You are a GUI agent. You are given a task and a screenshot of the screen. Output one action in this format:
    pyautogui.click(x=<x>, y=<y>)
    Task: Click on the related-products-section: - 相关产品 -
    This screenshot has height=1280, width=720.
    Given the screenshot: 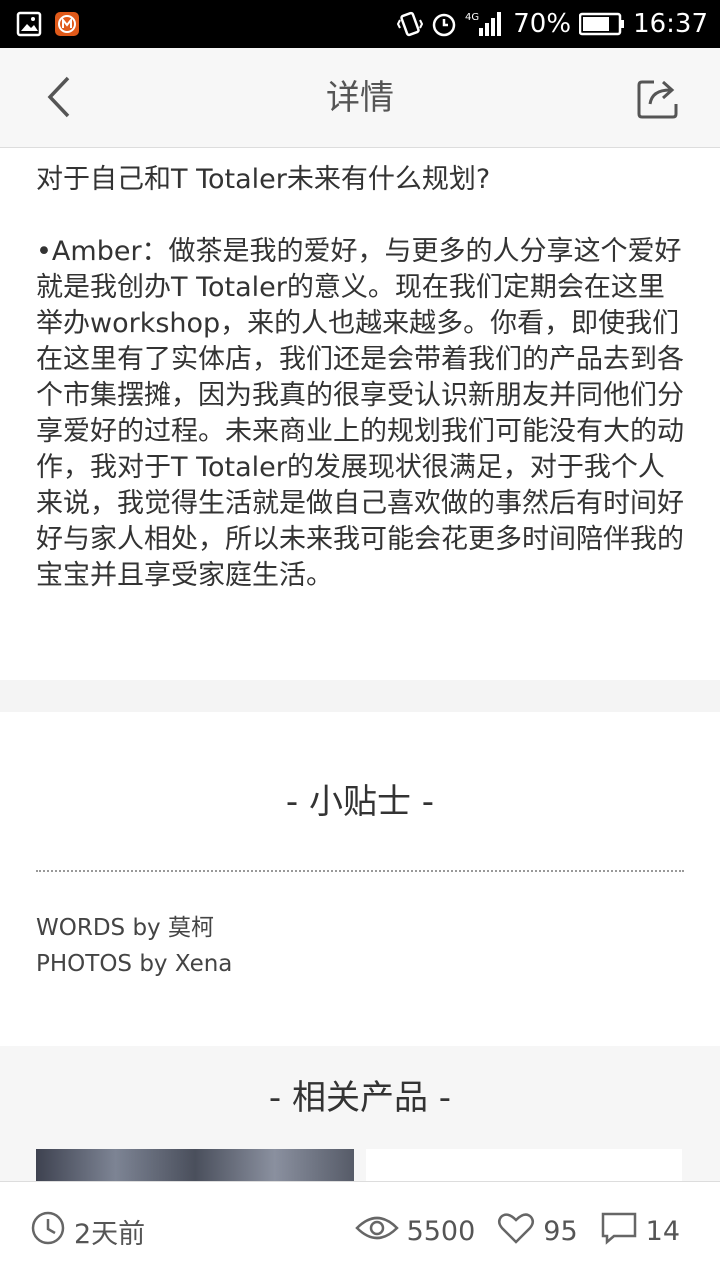 What is the action you would take?
    pyautogui.click(x=360, y=1113)
    